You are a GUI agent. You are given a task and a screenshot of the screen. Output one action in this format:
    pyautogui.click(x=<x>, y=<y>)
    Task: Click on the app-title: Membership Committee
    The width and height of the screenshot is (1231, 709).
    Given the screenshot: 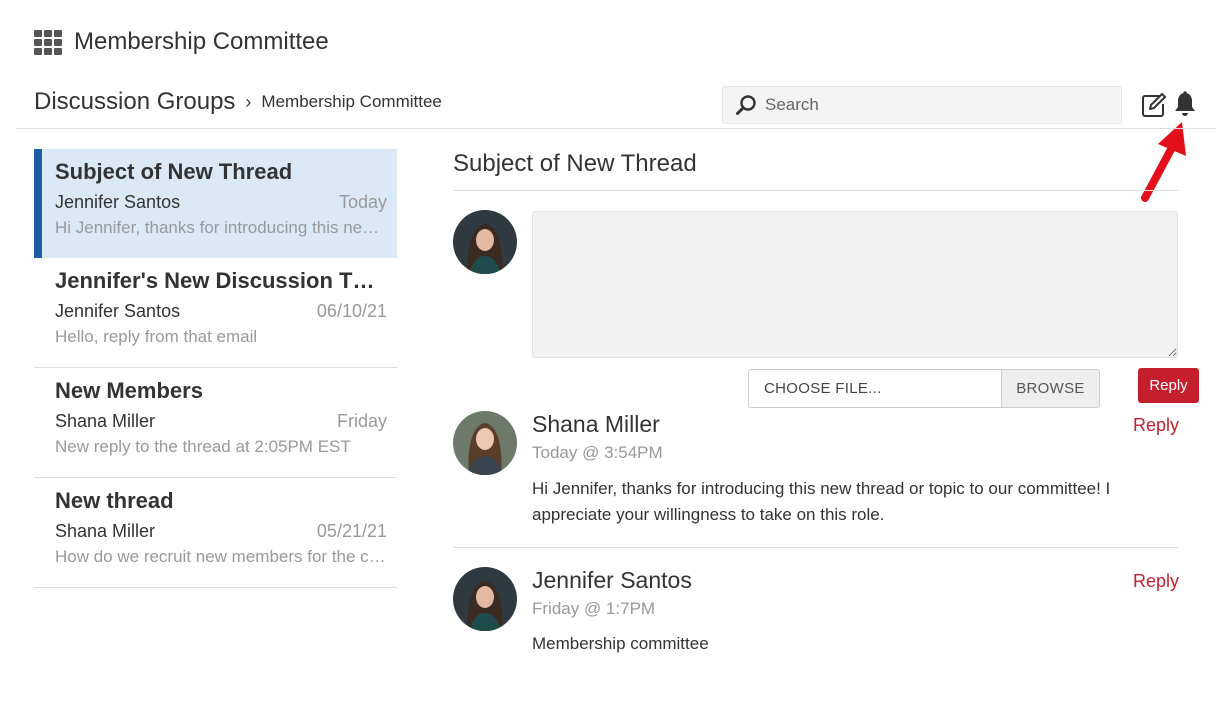 What is the action you would take?
    pyautogui.click(x=201, y=41)
    